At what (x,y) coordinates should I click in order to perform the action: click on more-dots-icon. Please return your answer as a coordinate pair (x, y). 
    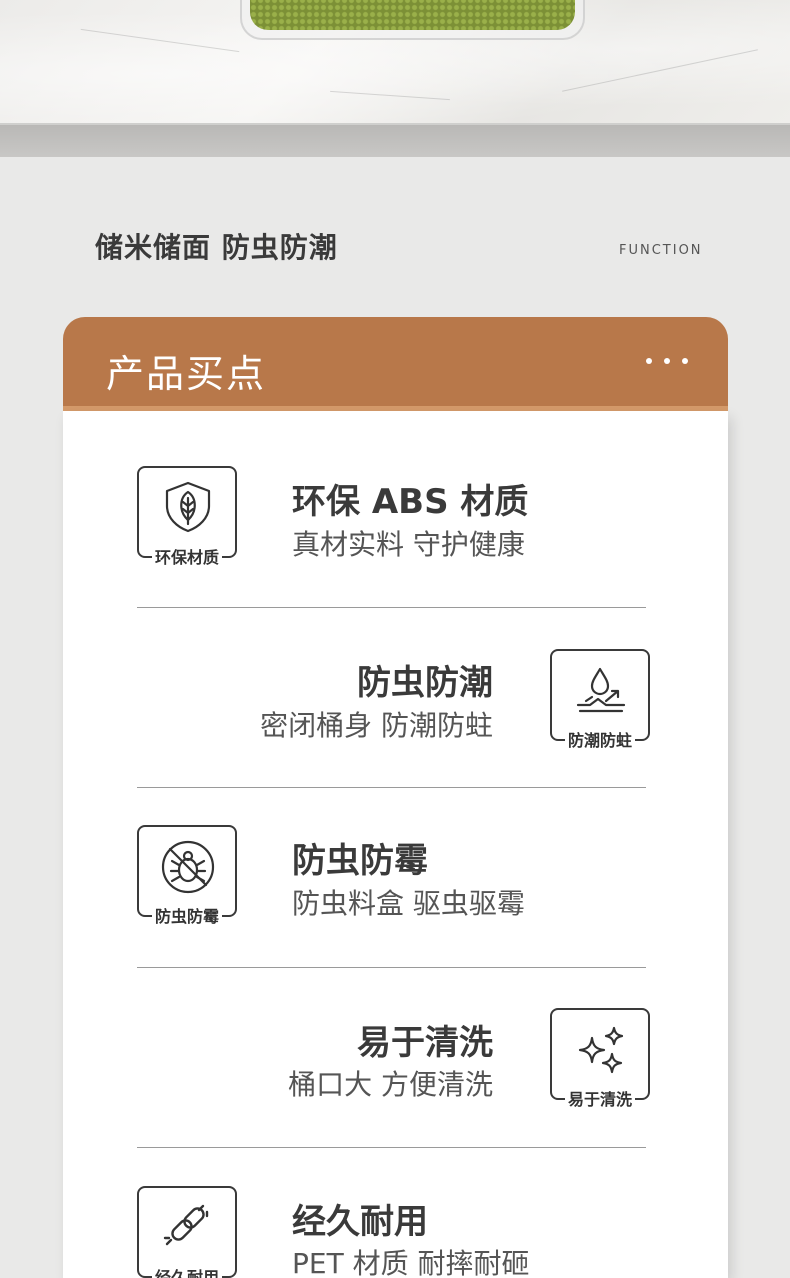
    Looking at the image, I should click on (667, 361).